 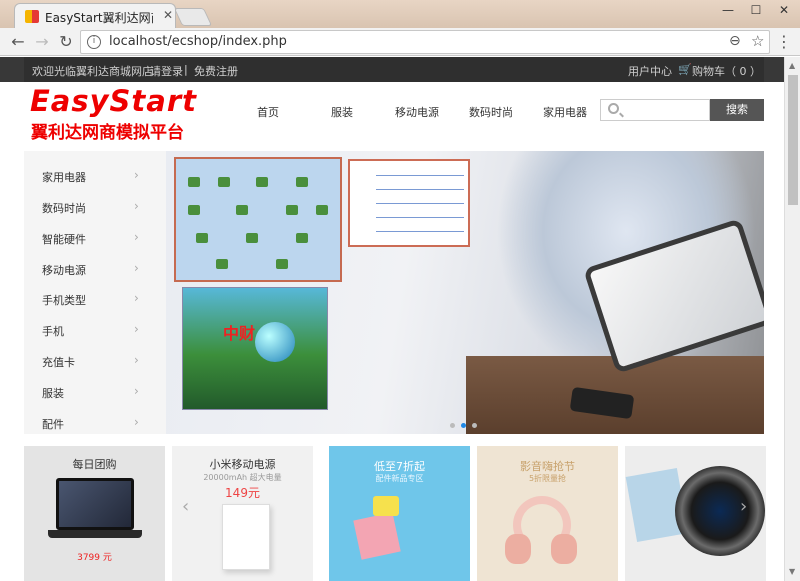 I want to click on category-item: 手机类型, so click(x=64, y=300).